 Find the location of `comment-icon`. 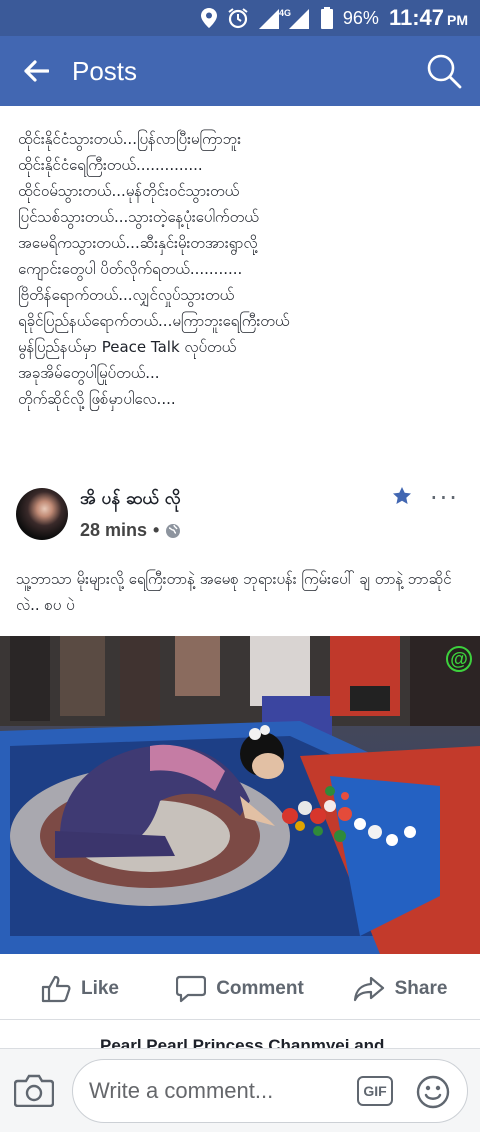

comment-icon is located at coordinates (191, 988).